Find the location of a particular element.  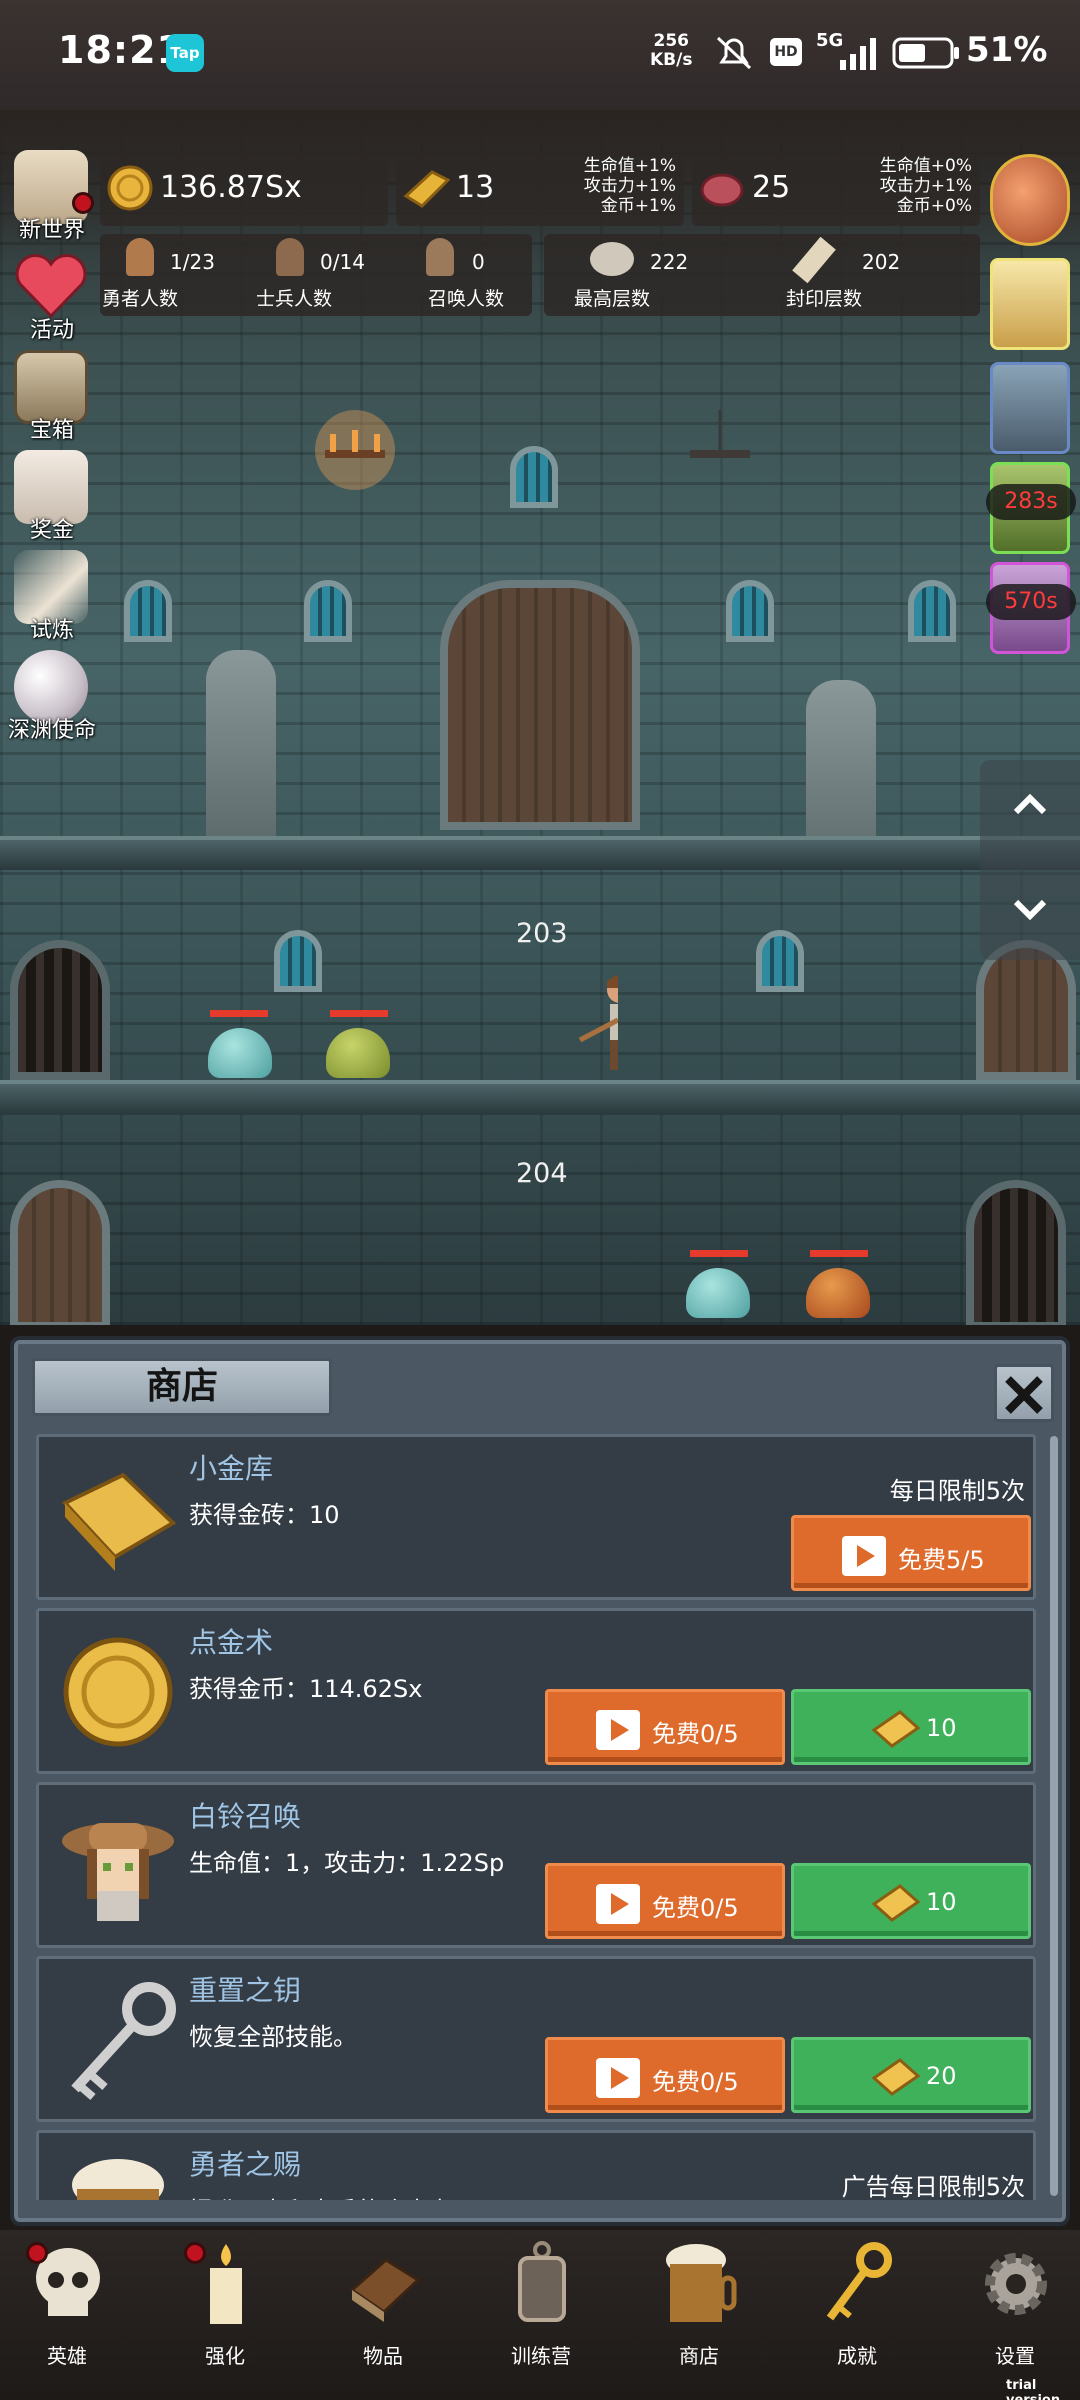

soldiers-label: 士兵人数 is located at coordinates (294, 299).